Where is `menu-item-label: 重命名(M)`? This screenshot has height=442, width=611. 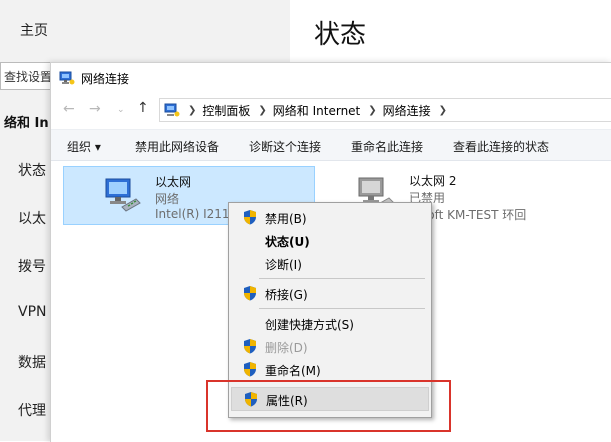 menu-item-label: 重命名(M) is located at coordinates (293, 371).